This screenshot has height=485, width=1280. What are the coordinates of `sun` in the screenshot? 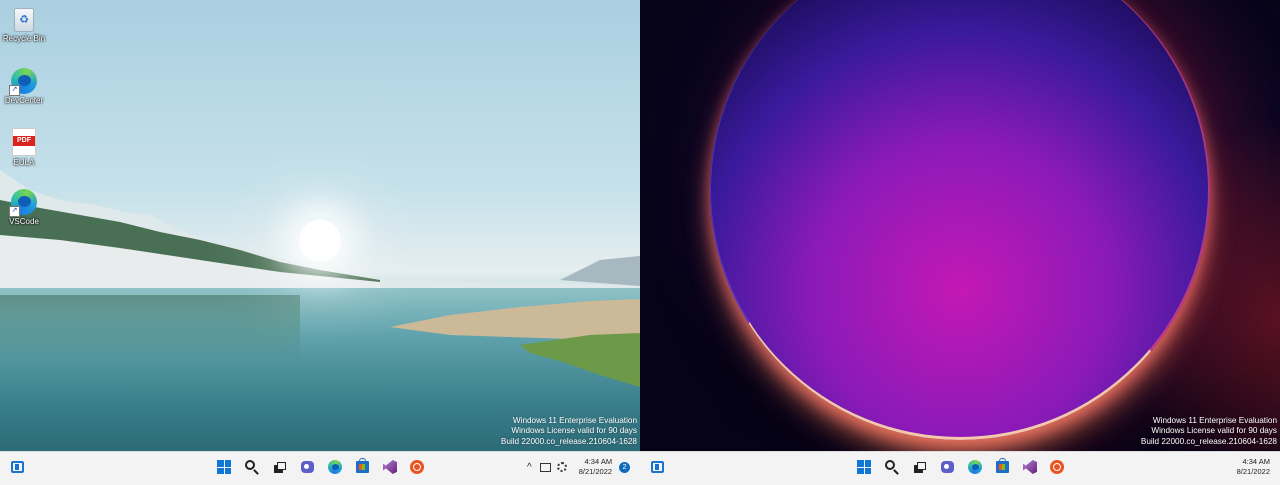 It's located at (320, 241).